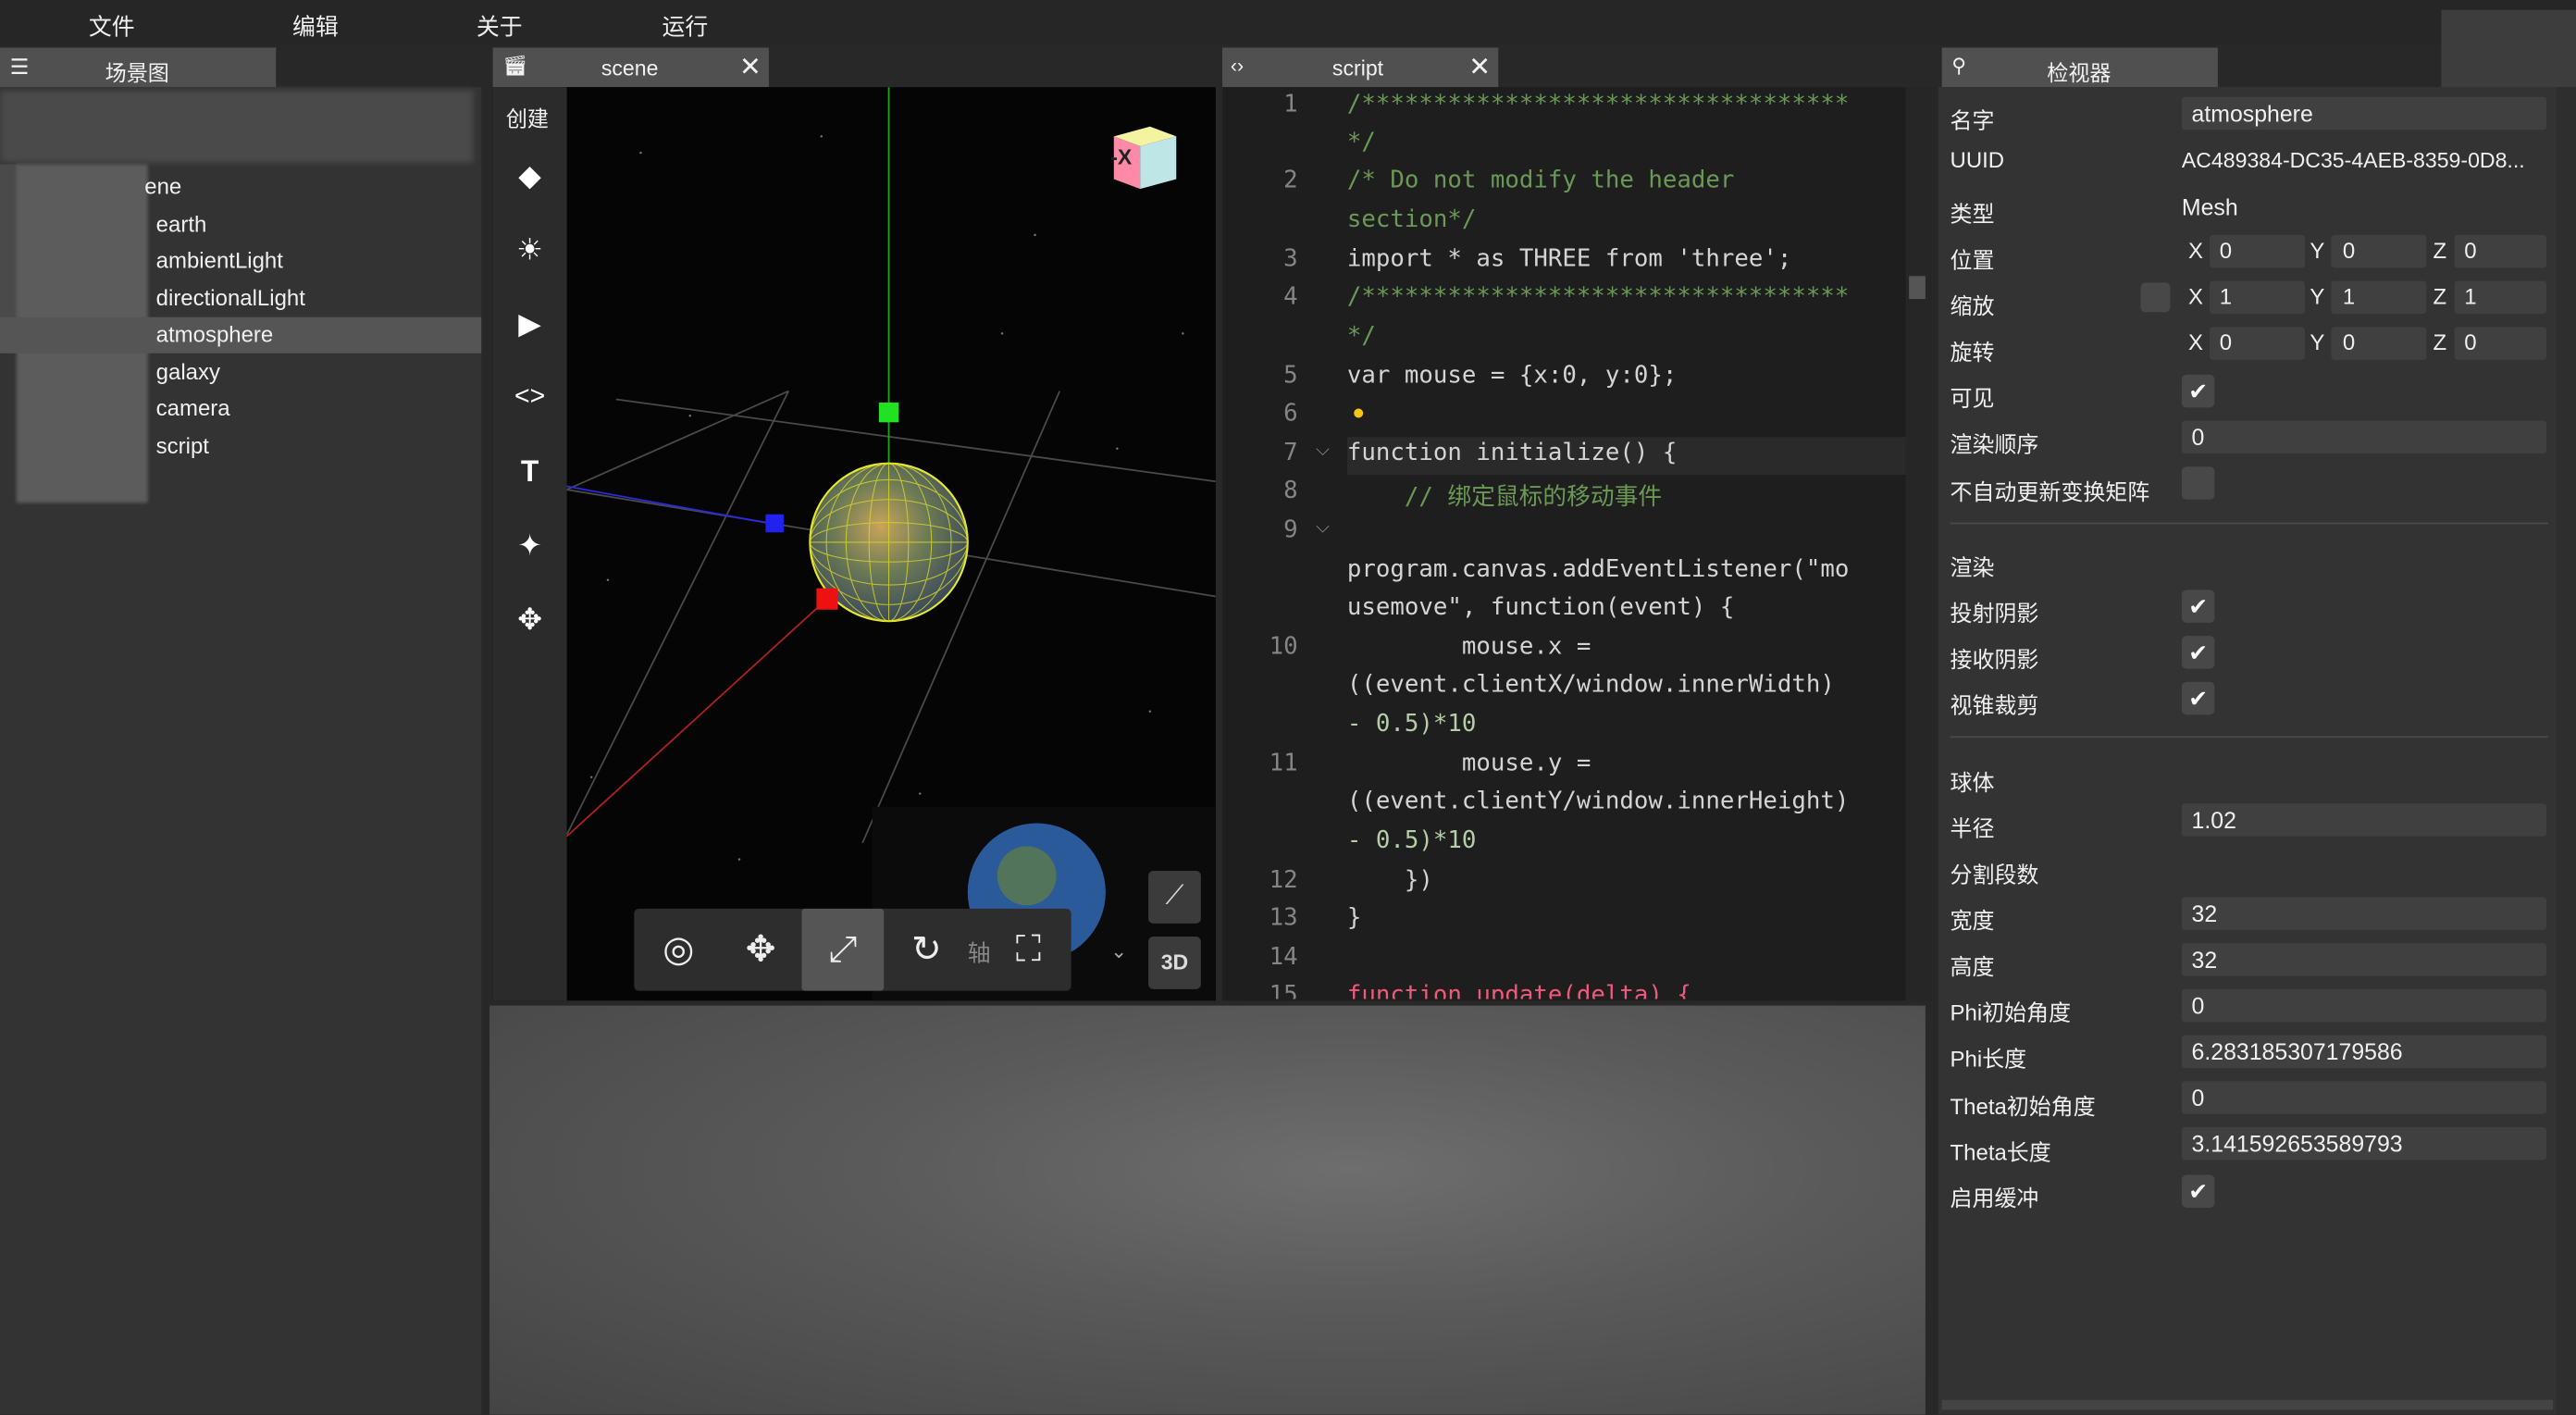 This screenshot has width=2576, height=1415. Describe the element at coordinates (219, 260) in the screenshot. I see `list-item-label: ambientLight` at that location.